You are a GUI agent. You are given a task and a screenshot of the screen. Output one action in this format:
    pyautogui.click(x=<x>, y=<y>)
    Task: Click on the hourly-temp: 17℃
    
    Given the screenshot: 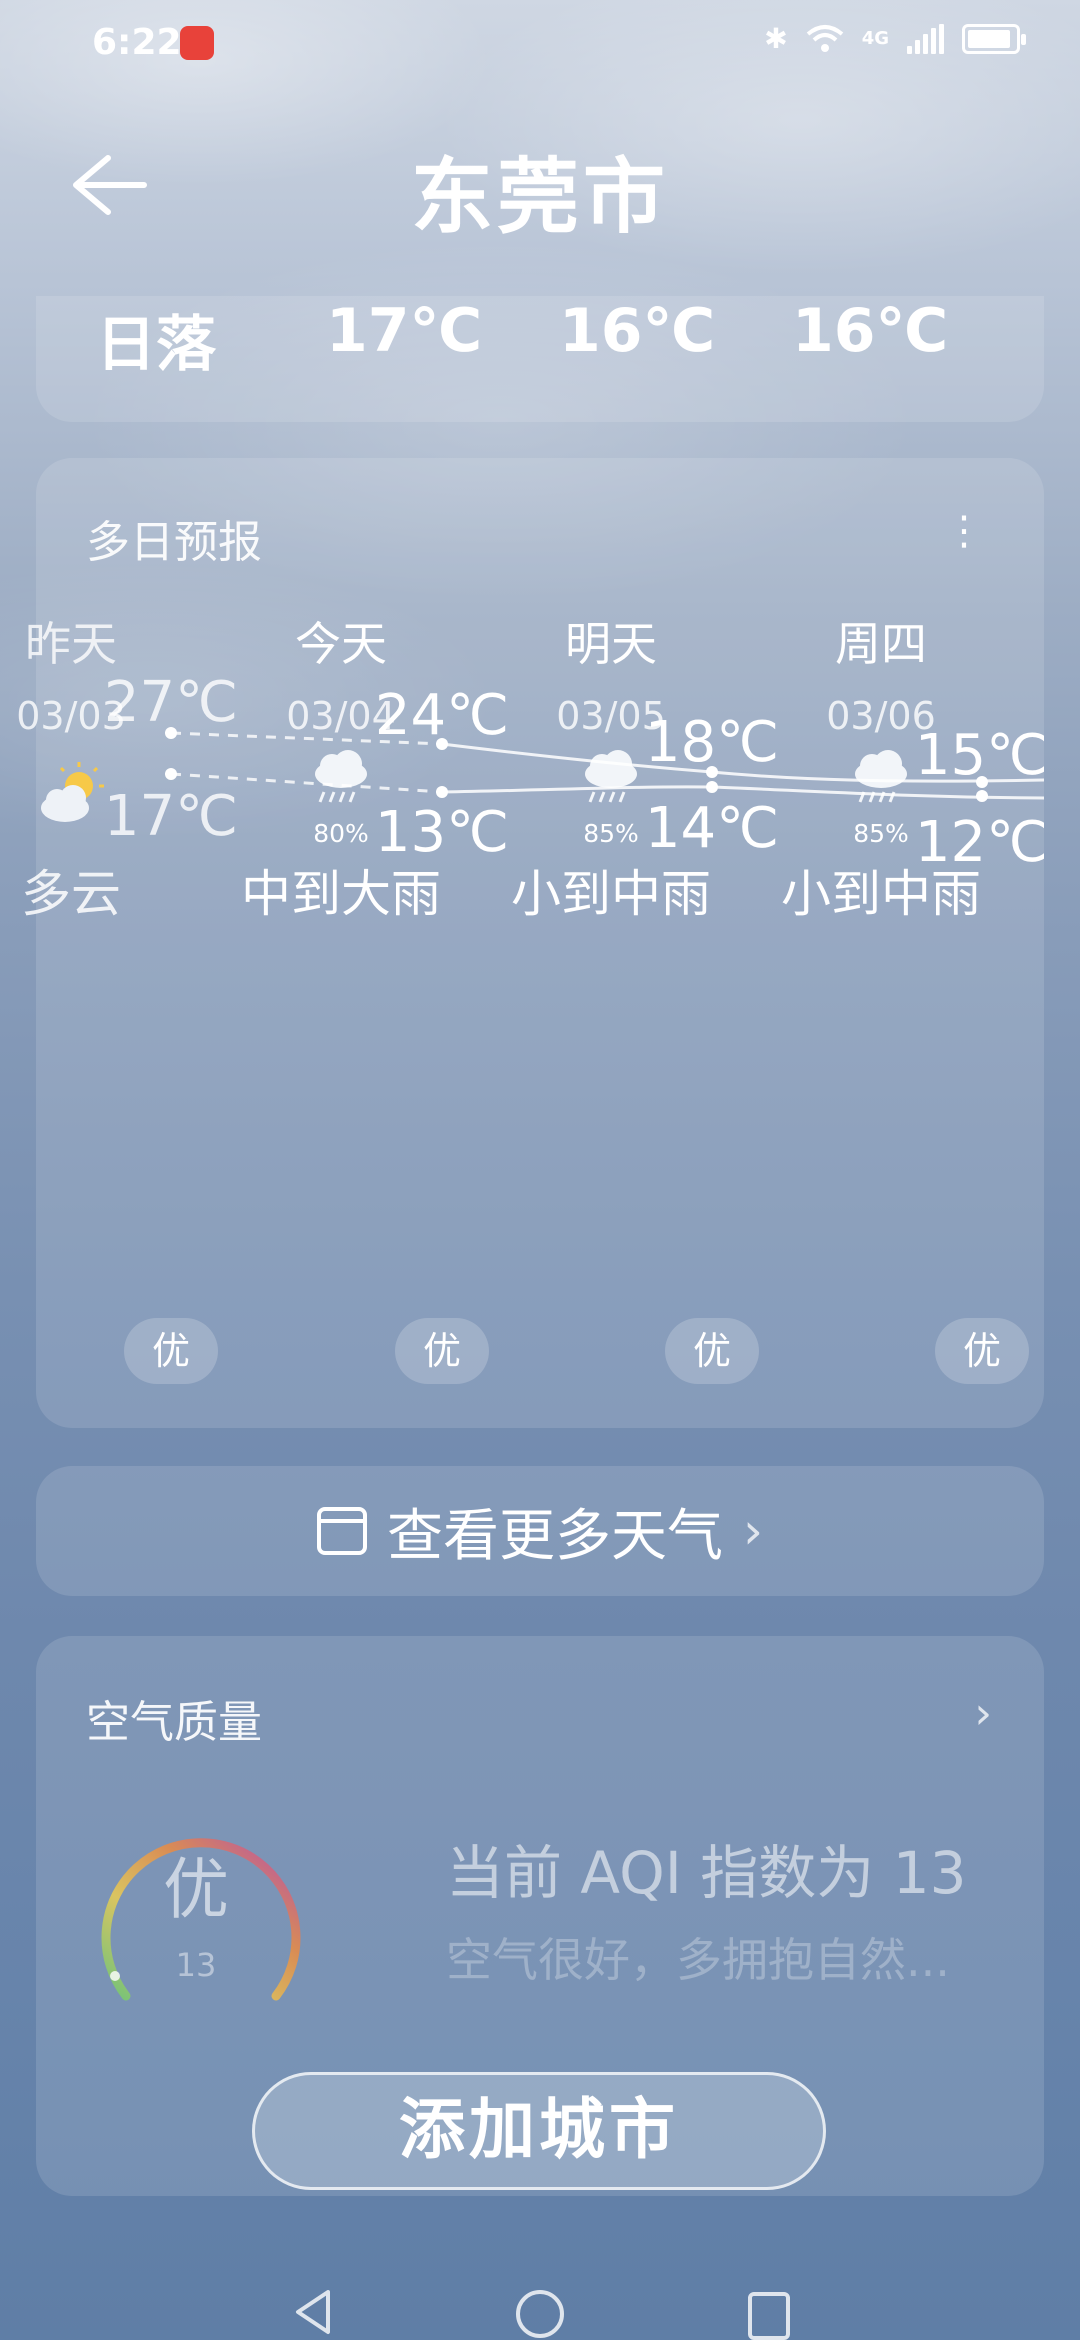 What is the action you would take?
    pyautogui.click(x=404, y=331)
    